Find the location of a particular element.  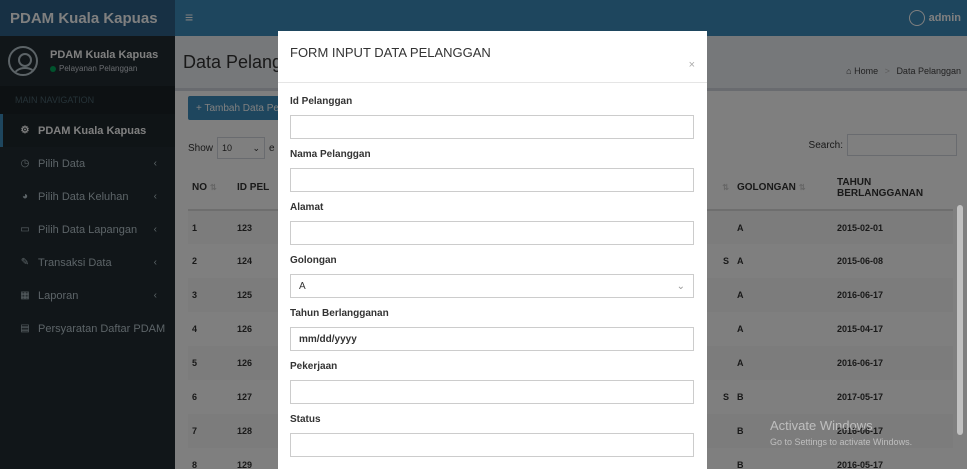

field-alamat: Alamat is located at coordinates (492, 223).